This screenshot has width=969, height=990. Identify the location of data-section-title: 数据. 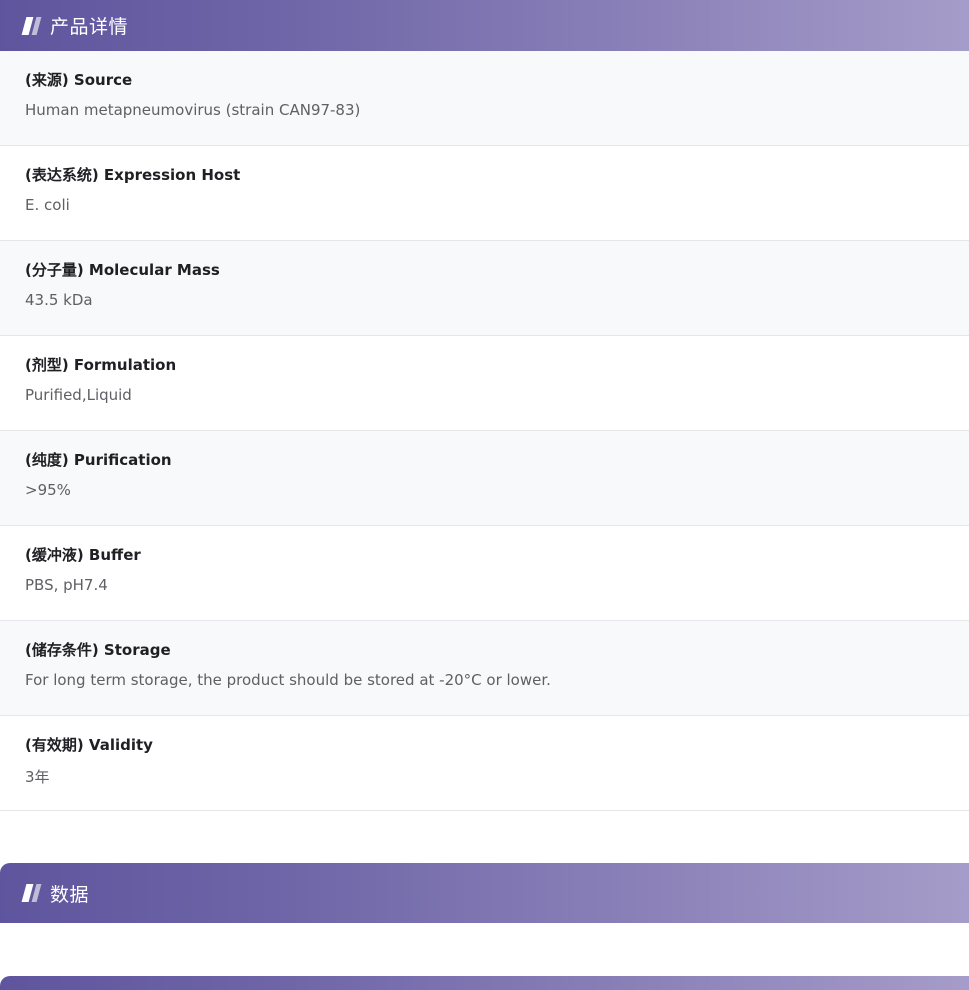
(70, 894).